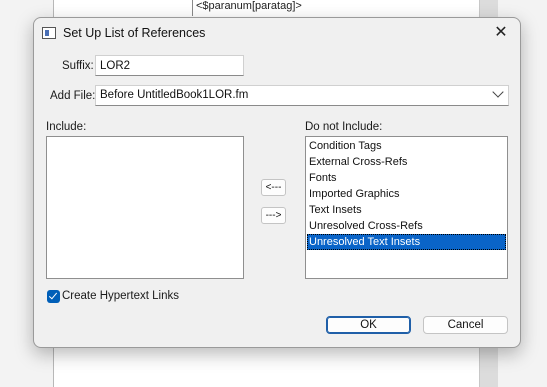  What do you see at coordinates (498, 92) in the screenshot?
I see `chevron-down-icon` at bounding box center [498, 92].